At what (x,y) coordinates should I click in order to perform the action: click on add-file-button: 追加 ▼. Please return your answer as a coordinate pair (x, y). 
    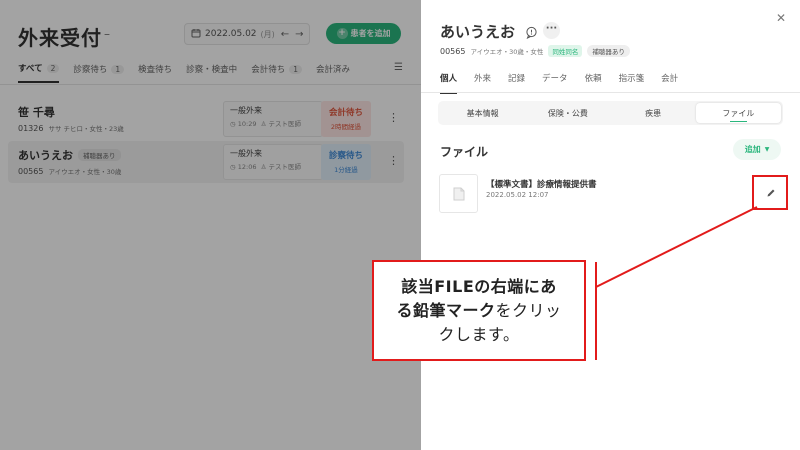
    Looking at the image, I should click on (757, 149).